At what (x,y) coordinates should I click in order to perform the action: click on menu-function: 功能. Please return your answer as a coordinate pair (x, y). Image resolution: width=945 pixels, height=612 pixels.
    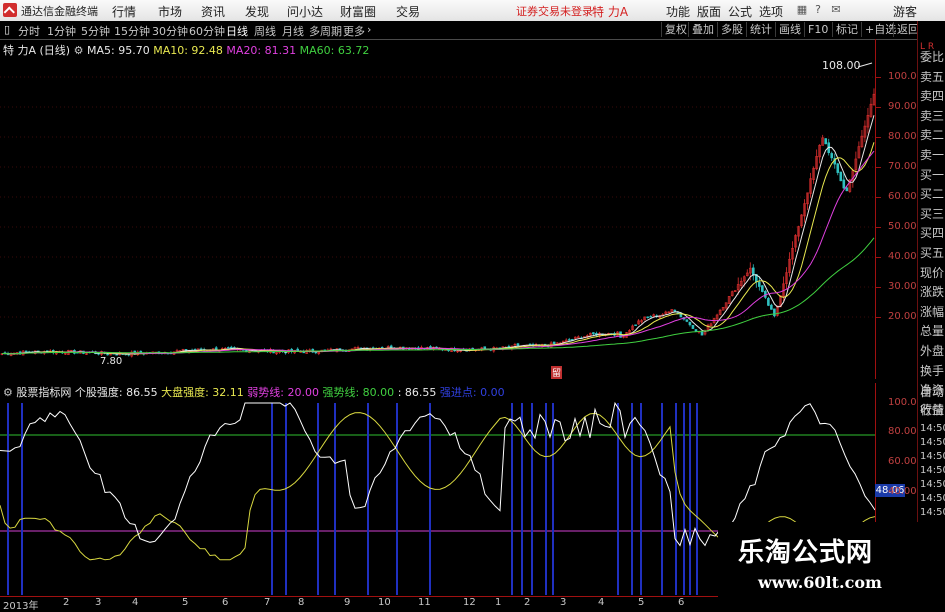
    Looking at the image, I should click on (678, 11).